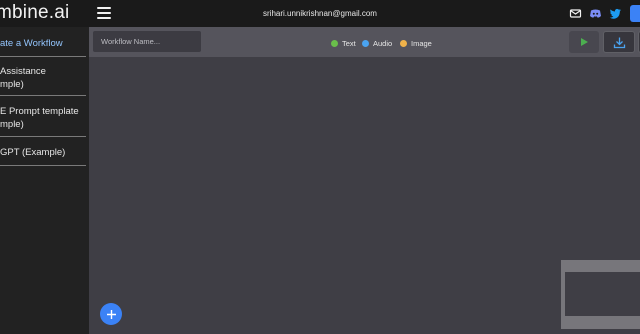 The height and width of the screenshot is (334, 640). I want to click on twitter-icon, so click(615, 13).